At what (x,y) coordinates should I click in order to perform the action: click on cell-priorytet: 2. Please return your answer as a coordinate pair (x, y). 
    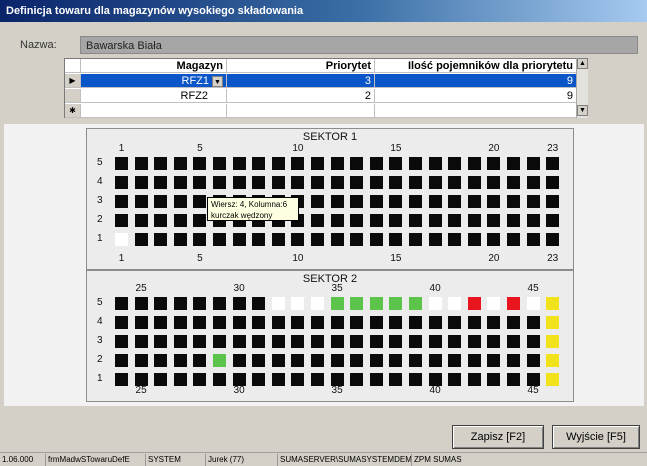
    Looking at the image, I should click on (301, 96).